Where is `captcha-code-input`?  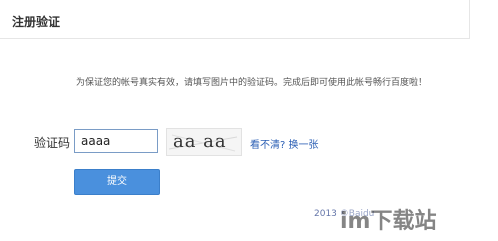 captcha-code-input is located at coordinates (116, 141).